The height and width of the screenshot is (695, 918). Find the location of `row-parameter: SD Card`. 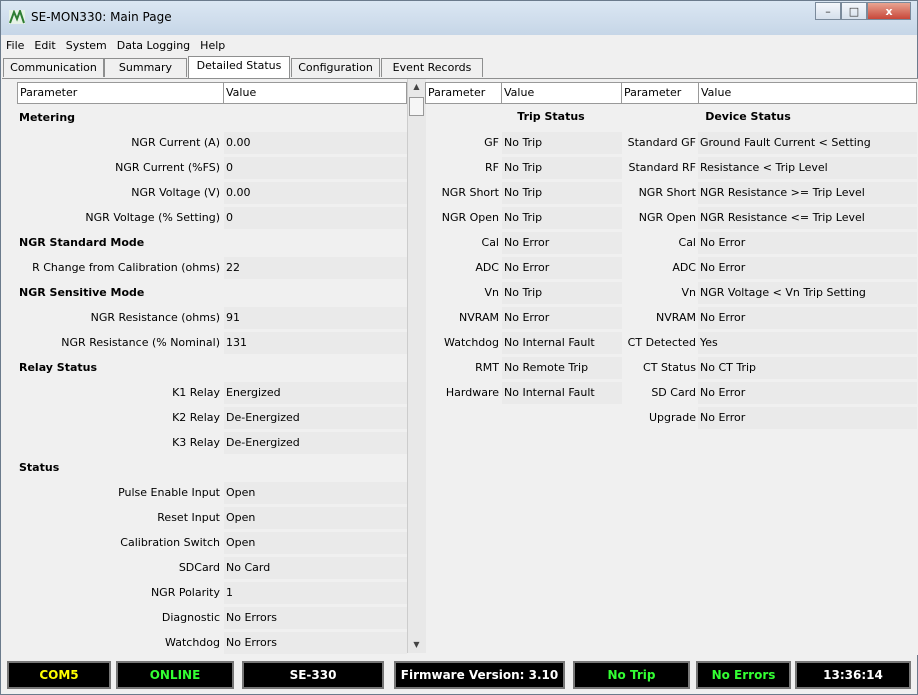

row-parameter: SD Card is located at coordinates (673, 392).